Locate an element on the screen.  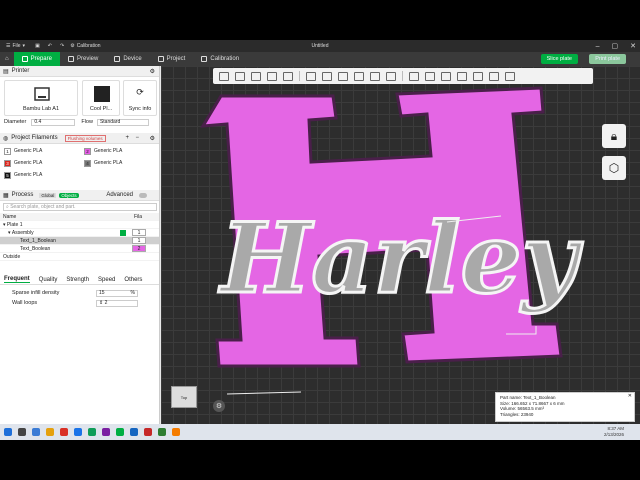
wall-loops-input: ⇕ 2 is located at coordinates (117, 303).